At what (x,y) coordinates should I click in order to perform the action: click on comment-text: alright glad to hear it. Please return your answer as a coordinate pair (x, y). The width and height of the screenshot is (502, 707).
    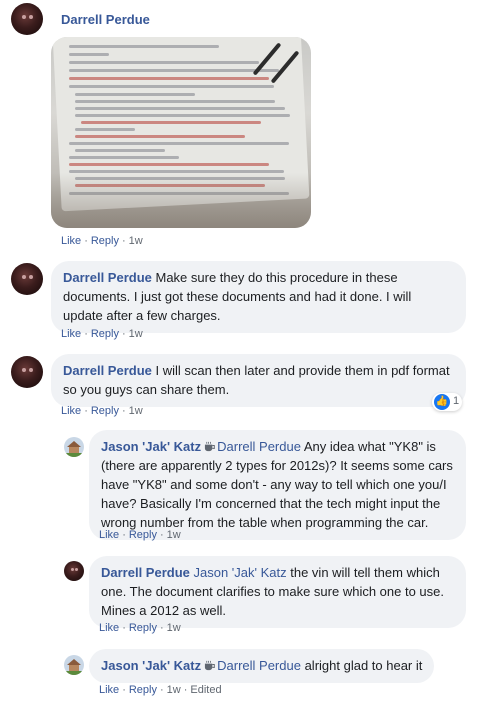
    Looking at the image, I should click on (363, 665).